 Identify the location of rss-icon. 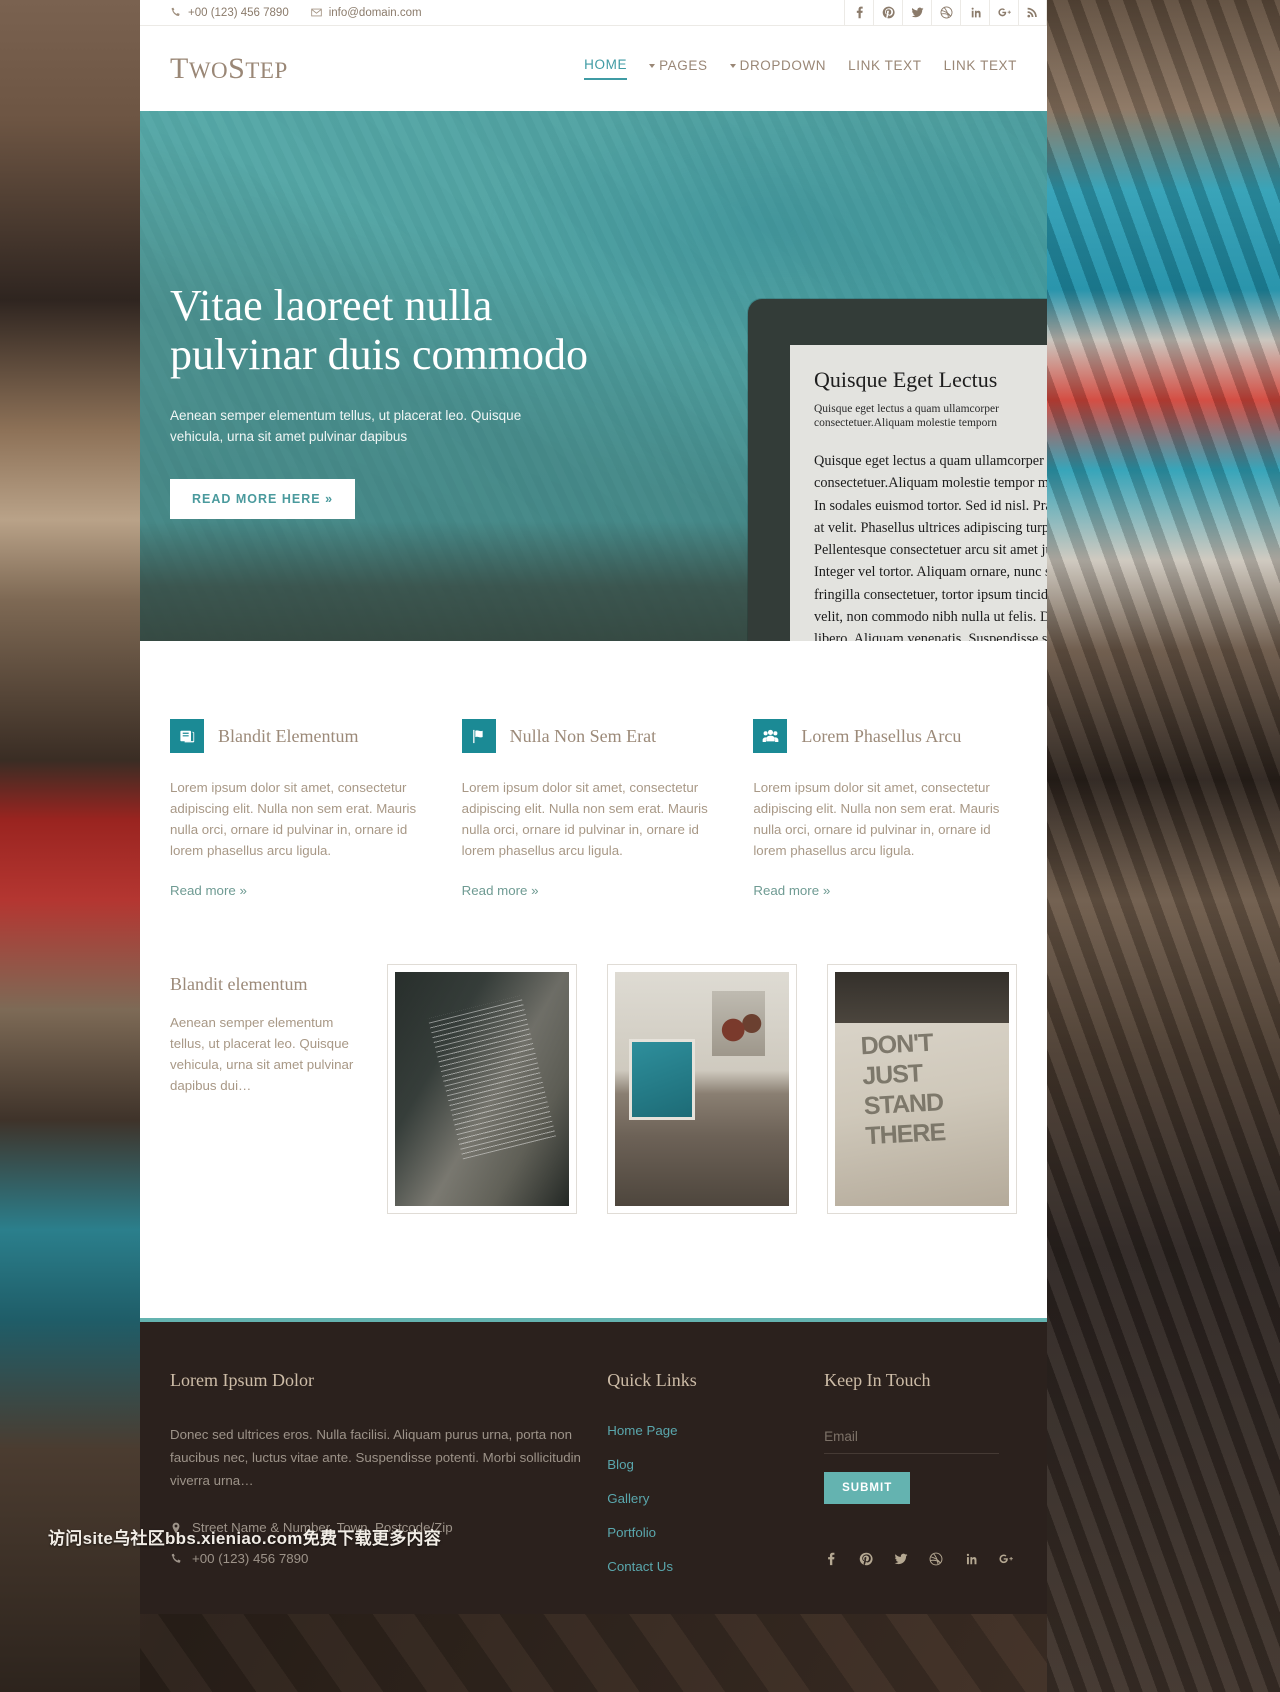
(1032, 13).